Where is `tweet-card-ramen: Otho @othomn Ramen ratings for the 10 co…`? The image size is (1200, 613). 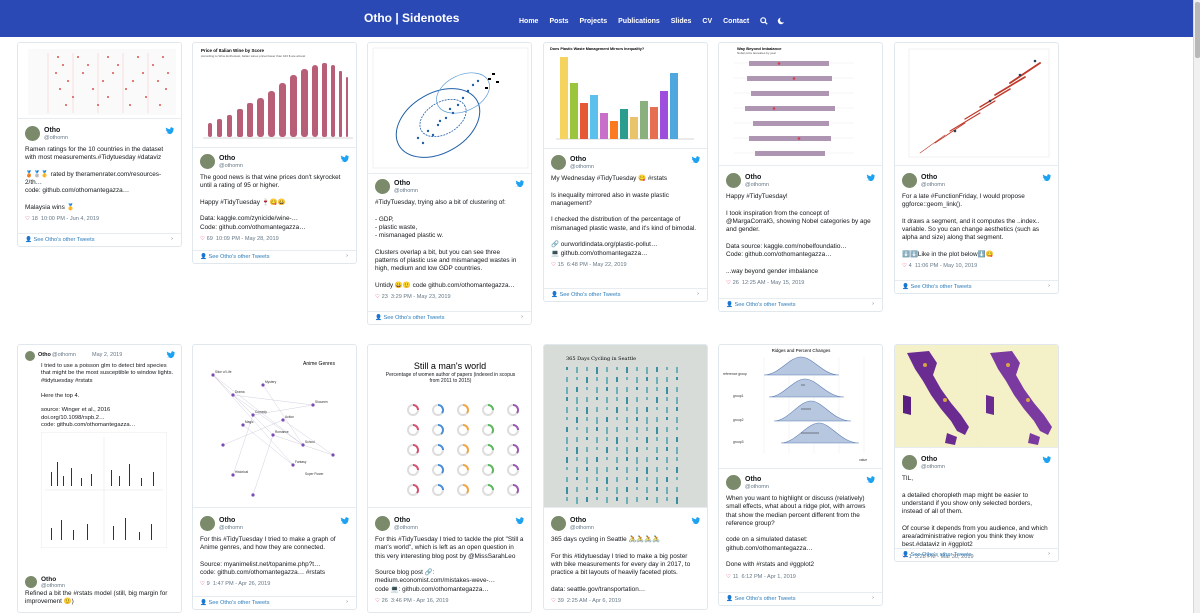
tweet-card-ramen: Otho @othomn Ramen ratings for the 10 co… is located at coordinates (99, 144).